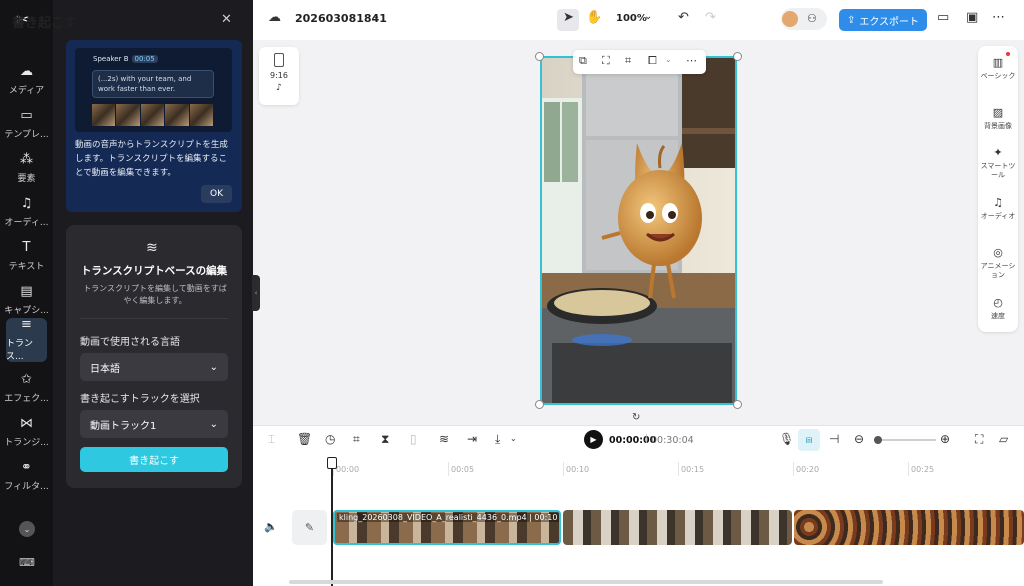 The image size is (1024, 586). I want to click on add-user-icon: ⚇, so click(812, 18).